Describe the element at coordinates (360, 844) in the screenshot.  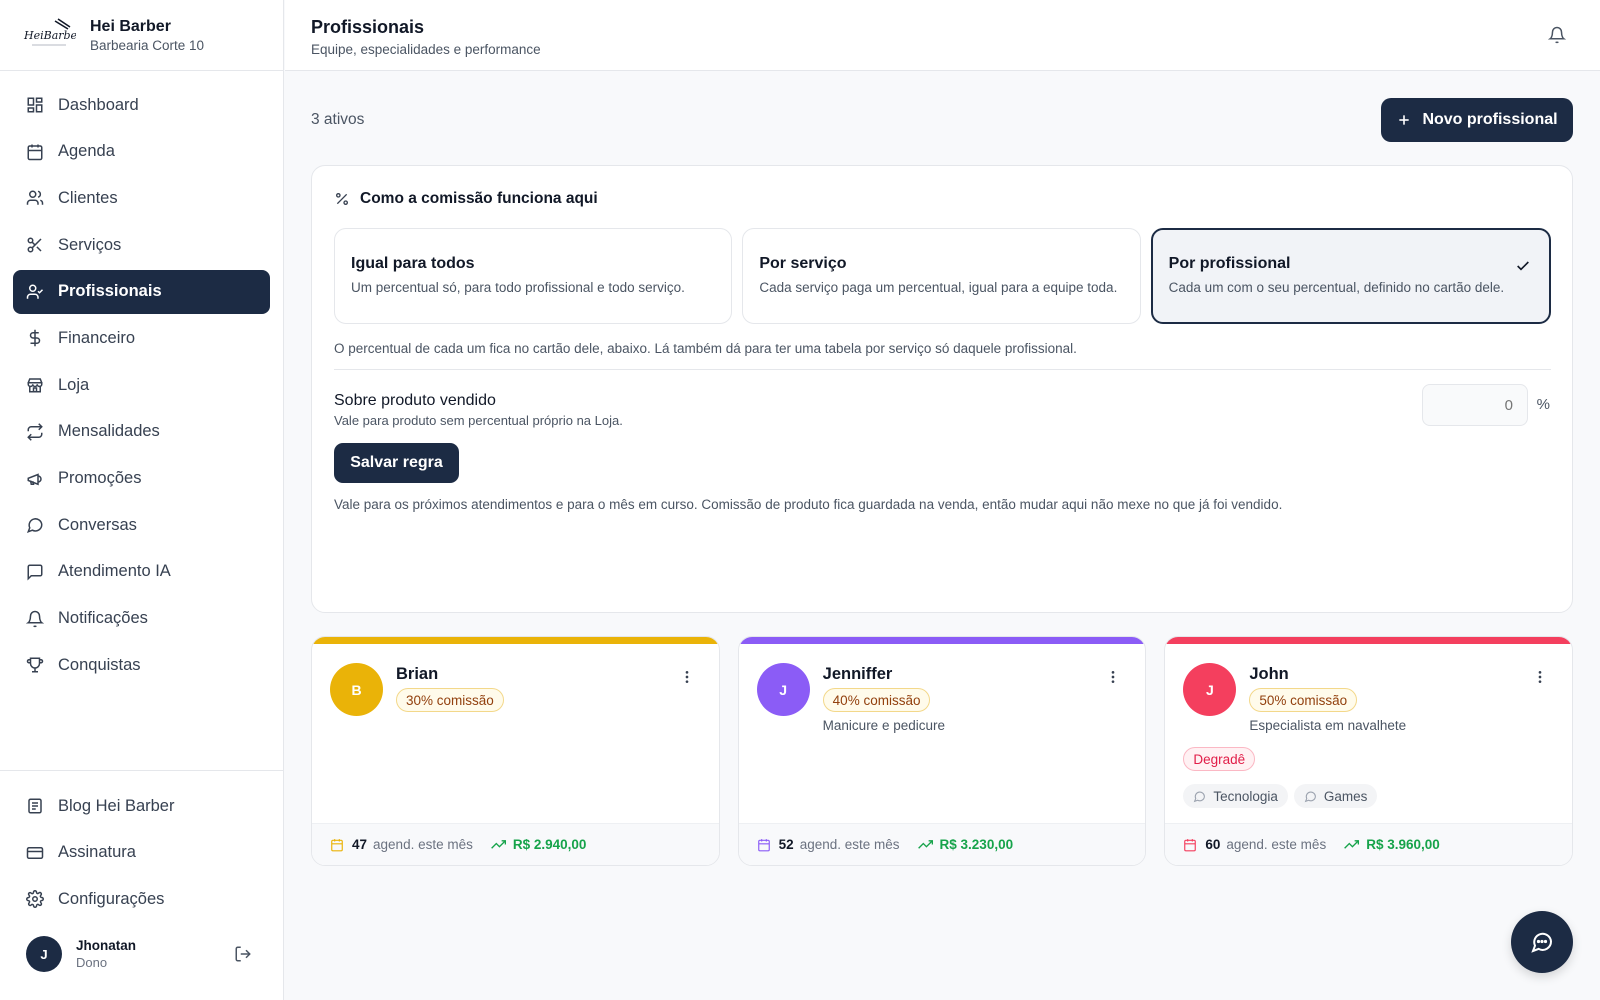
I see `appointments-count: 47` at that location.